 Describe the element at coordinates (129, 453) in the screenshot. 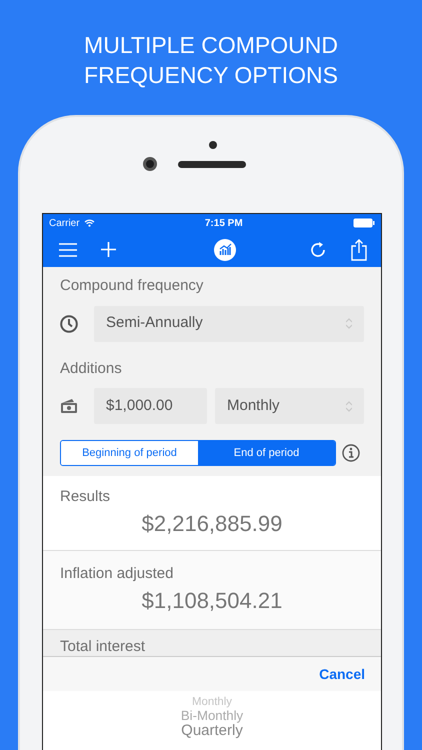

I see `segment-tab: Beginning of period` at that location.